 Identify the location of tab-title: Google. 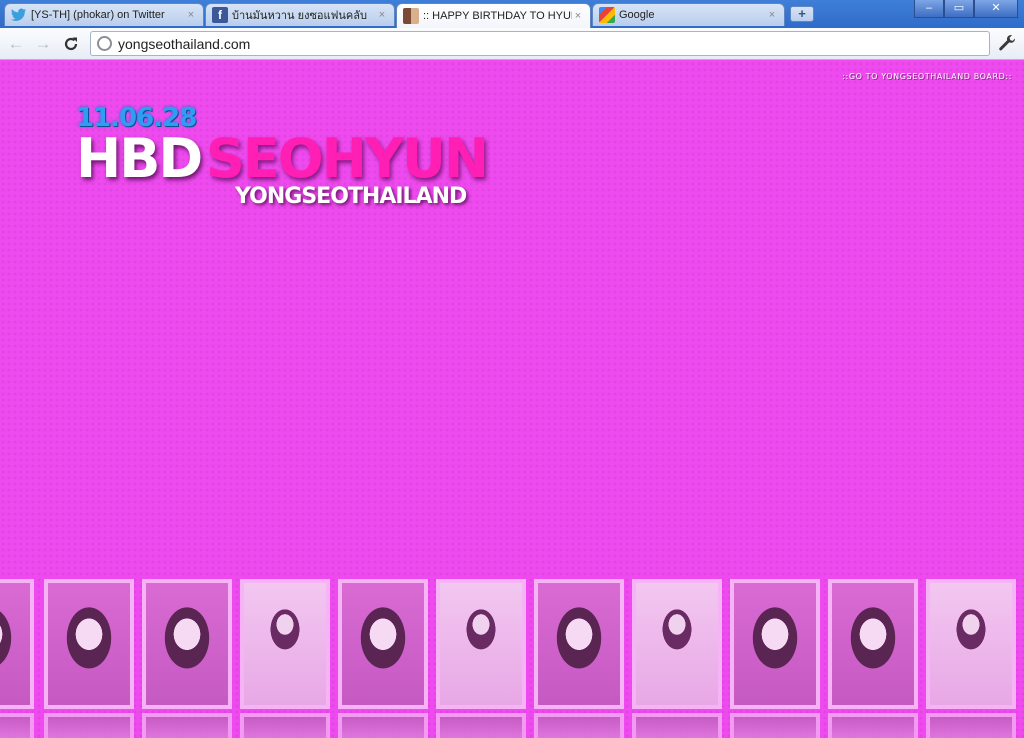
(637, 15).